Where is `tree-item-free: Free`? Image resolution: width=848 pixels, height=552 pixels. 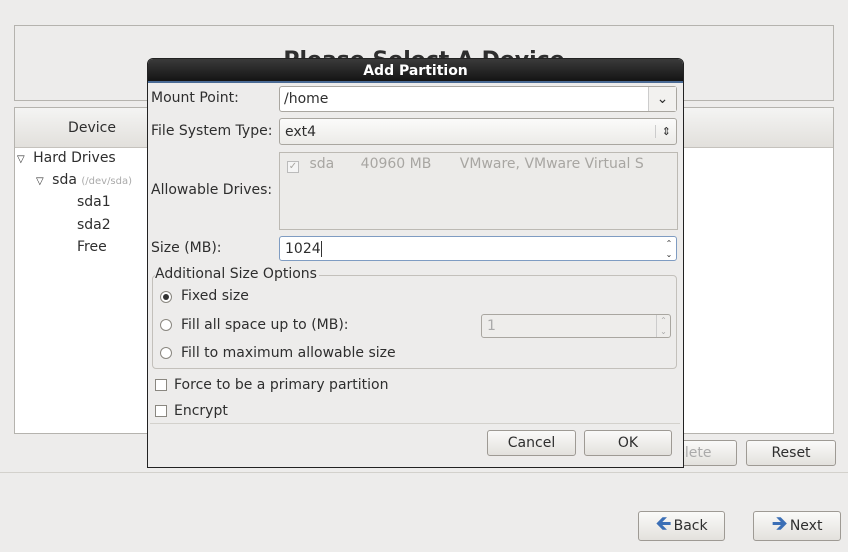 tree-item-free: Free is located at coordinates (92, 247).